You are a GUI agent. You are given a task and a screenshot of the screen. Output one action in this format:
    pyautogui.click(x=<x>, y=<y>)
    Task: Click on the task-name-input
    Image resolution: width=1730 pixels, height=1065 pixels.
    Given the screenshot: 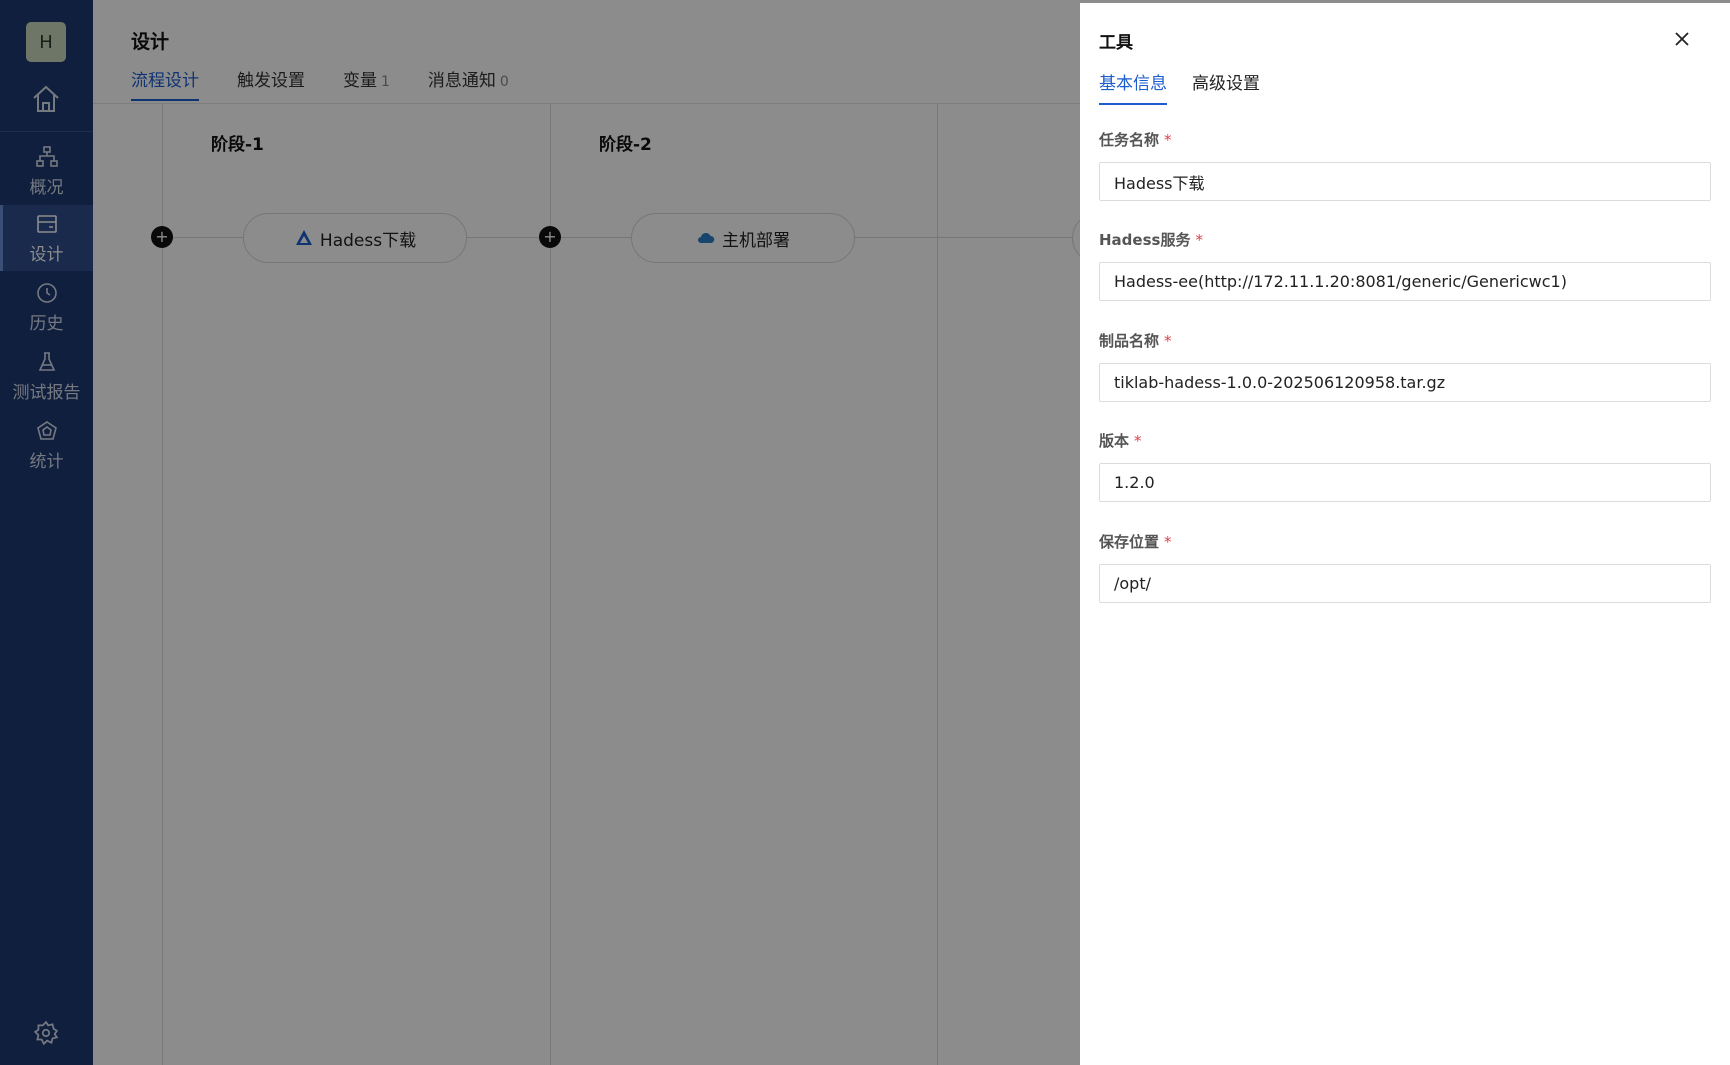 What is the action you would take?
    pyautogui.click(x=1405, y=181)
    